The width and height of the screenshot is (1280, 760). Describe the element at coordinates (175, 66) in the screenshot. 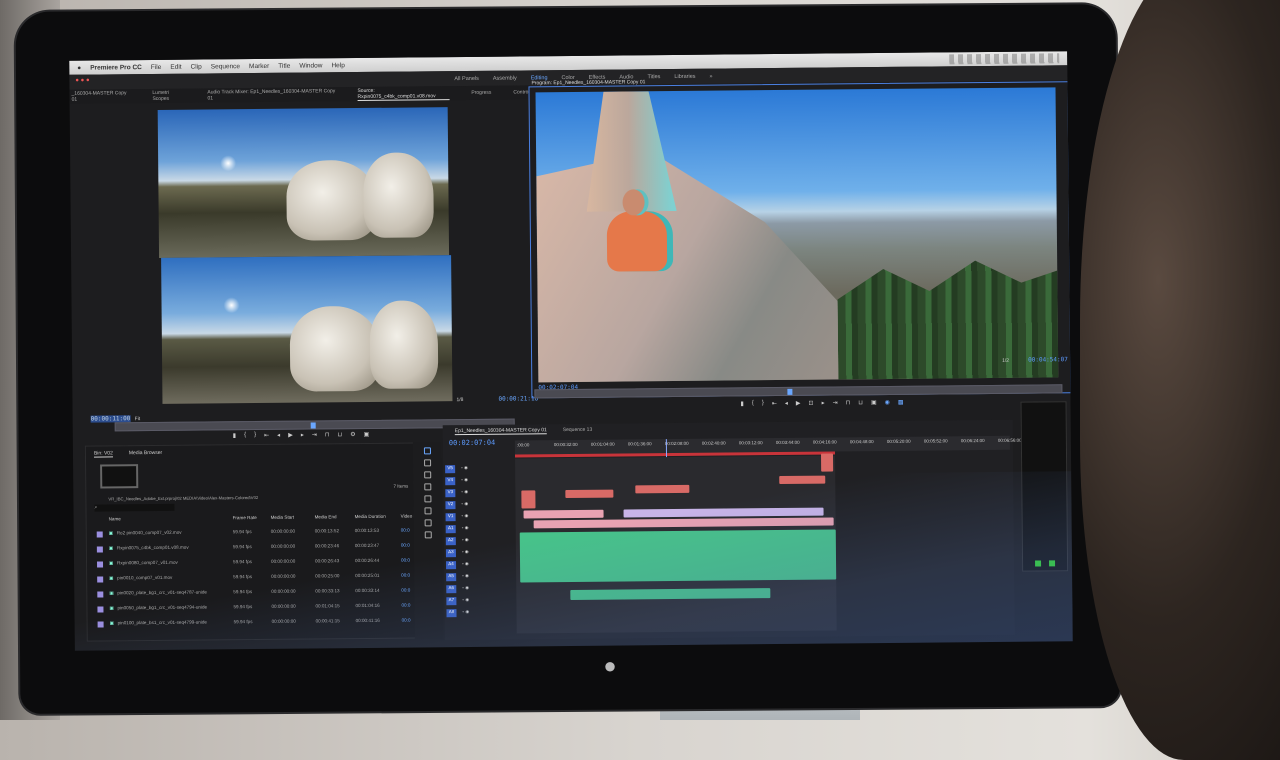

I see `menu-edit: Edit` at that location.